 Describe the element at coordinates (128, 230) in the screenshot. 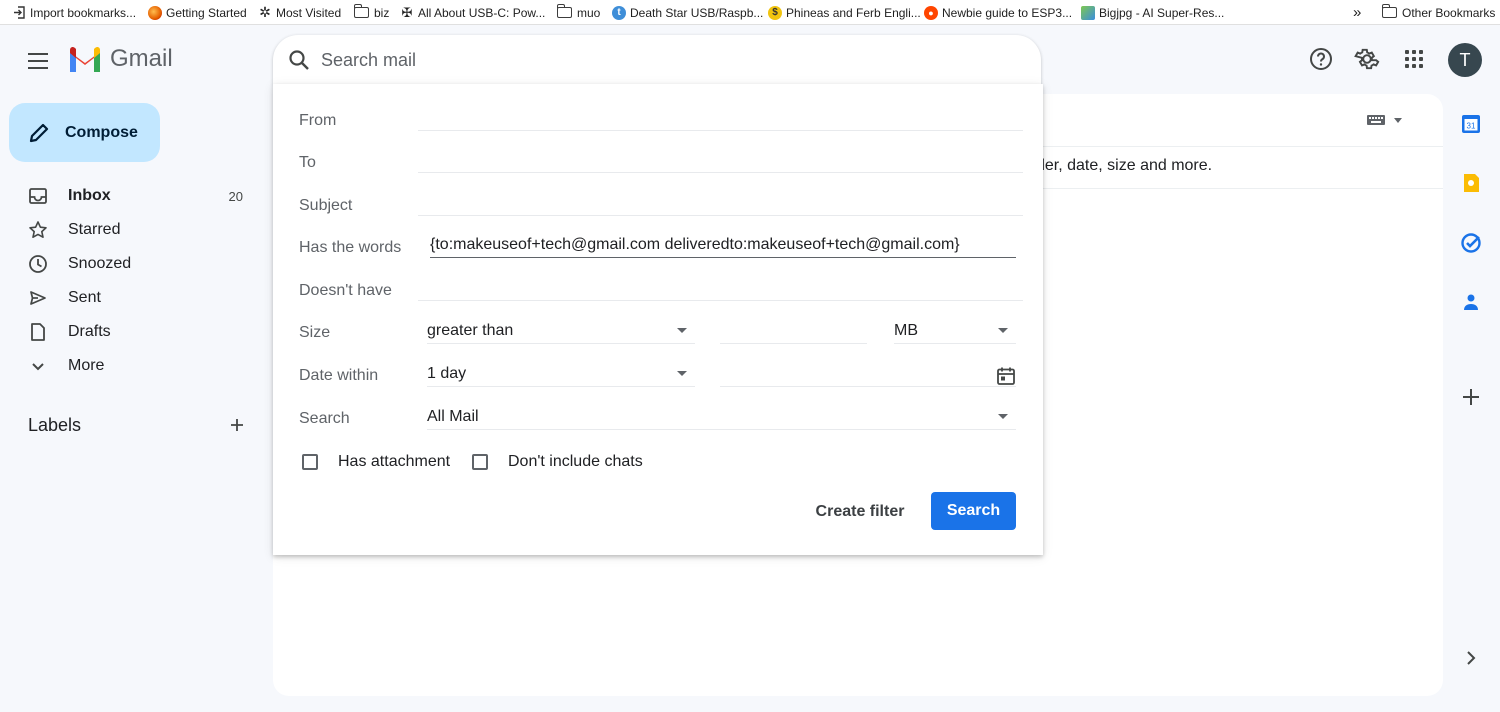

I see `sidebar-item-starred: Starred` at that location.